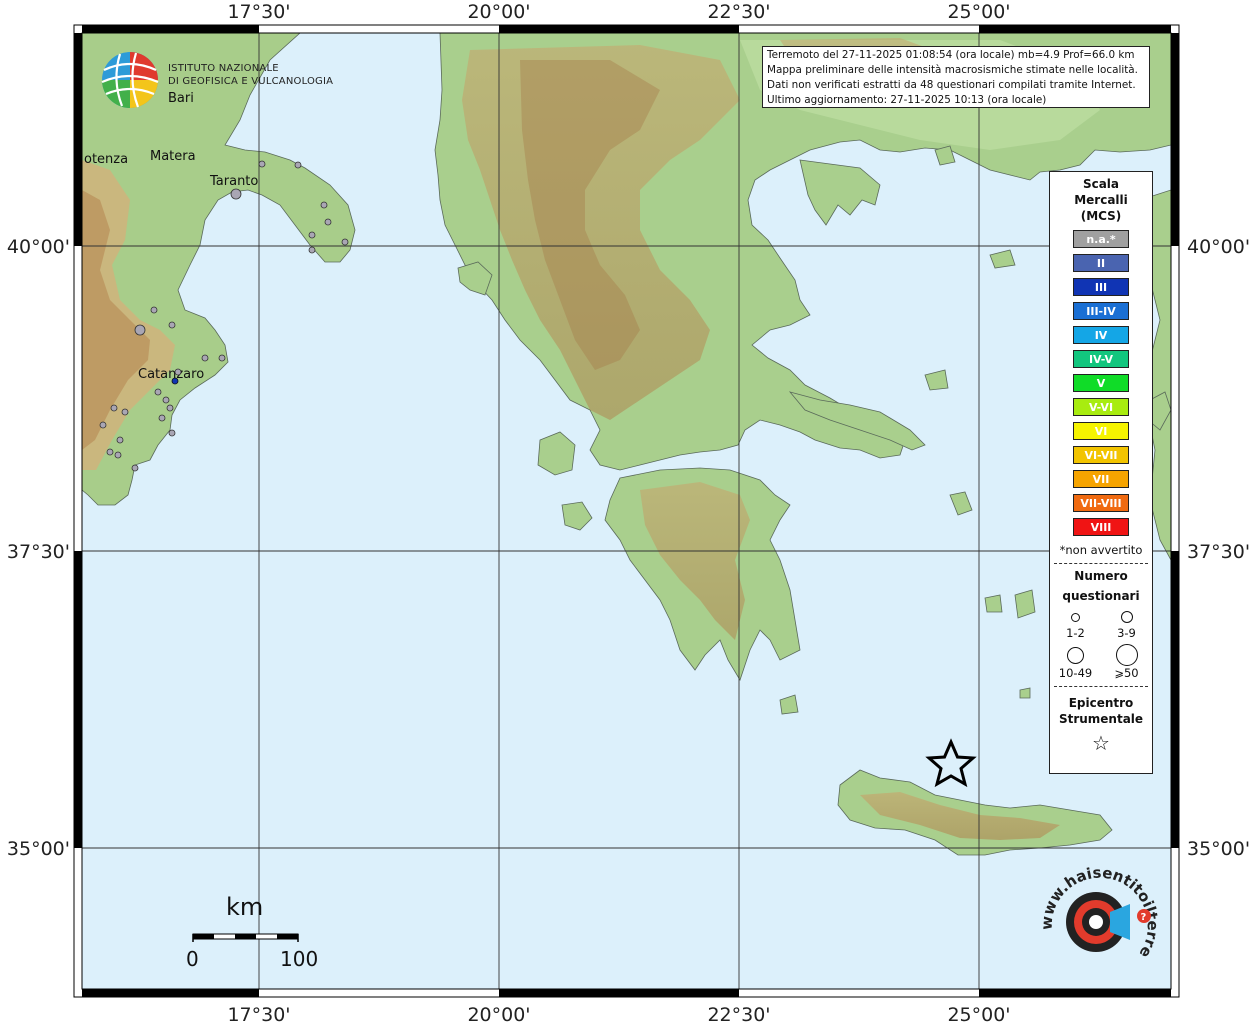  I want to click on hsit-logo: www.haisentitoilterremoto.it ?, so click(1092, 912).